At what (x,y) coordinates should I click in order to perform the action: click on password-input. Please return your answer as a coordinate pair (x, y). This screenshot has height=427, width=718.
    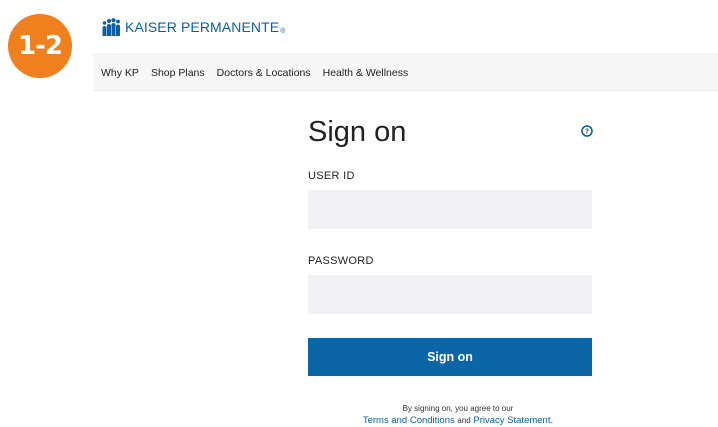
    Looking at the image, I should click on (450, 294).